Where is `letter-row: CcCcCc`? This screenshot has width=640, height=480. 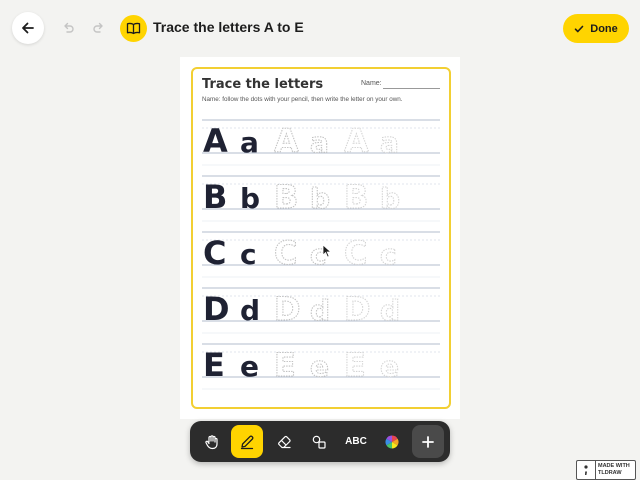 letter-row: CcCcCc is located at coordinates (321, 254).